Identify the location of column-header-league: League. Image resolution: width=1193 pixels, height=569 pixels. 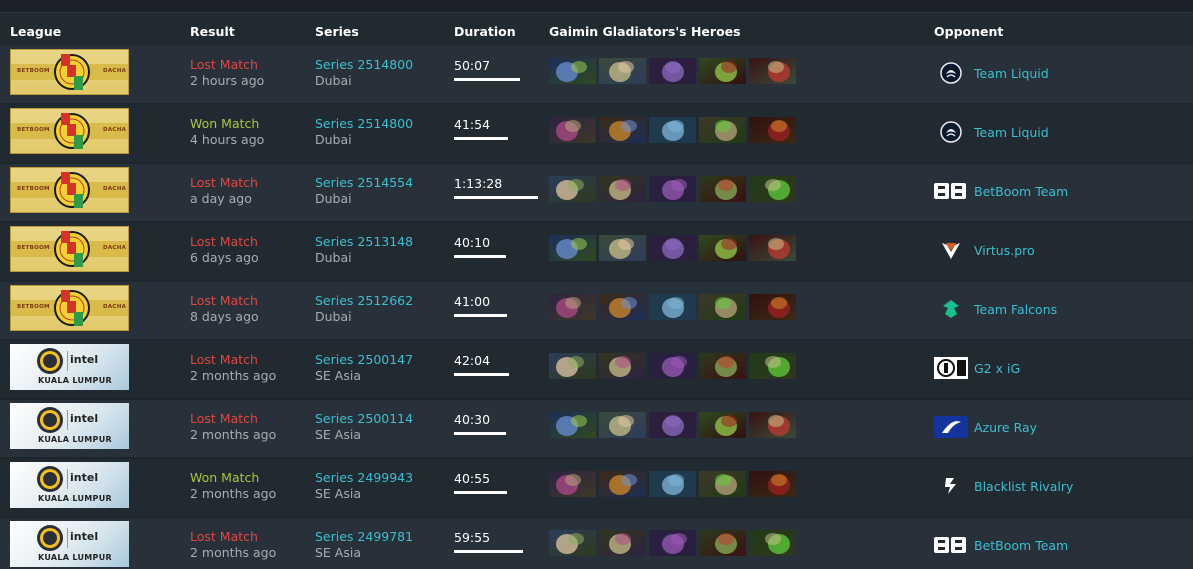
(35, 31).